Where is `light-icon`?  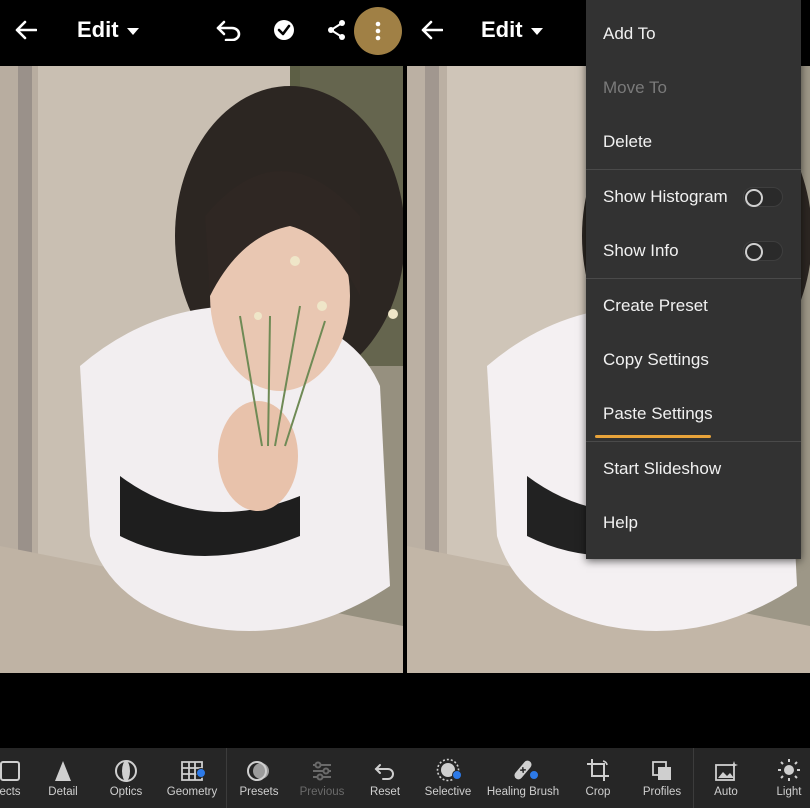
light-icon is located at coordinates (789, 765).